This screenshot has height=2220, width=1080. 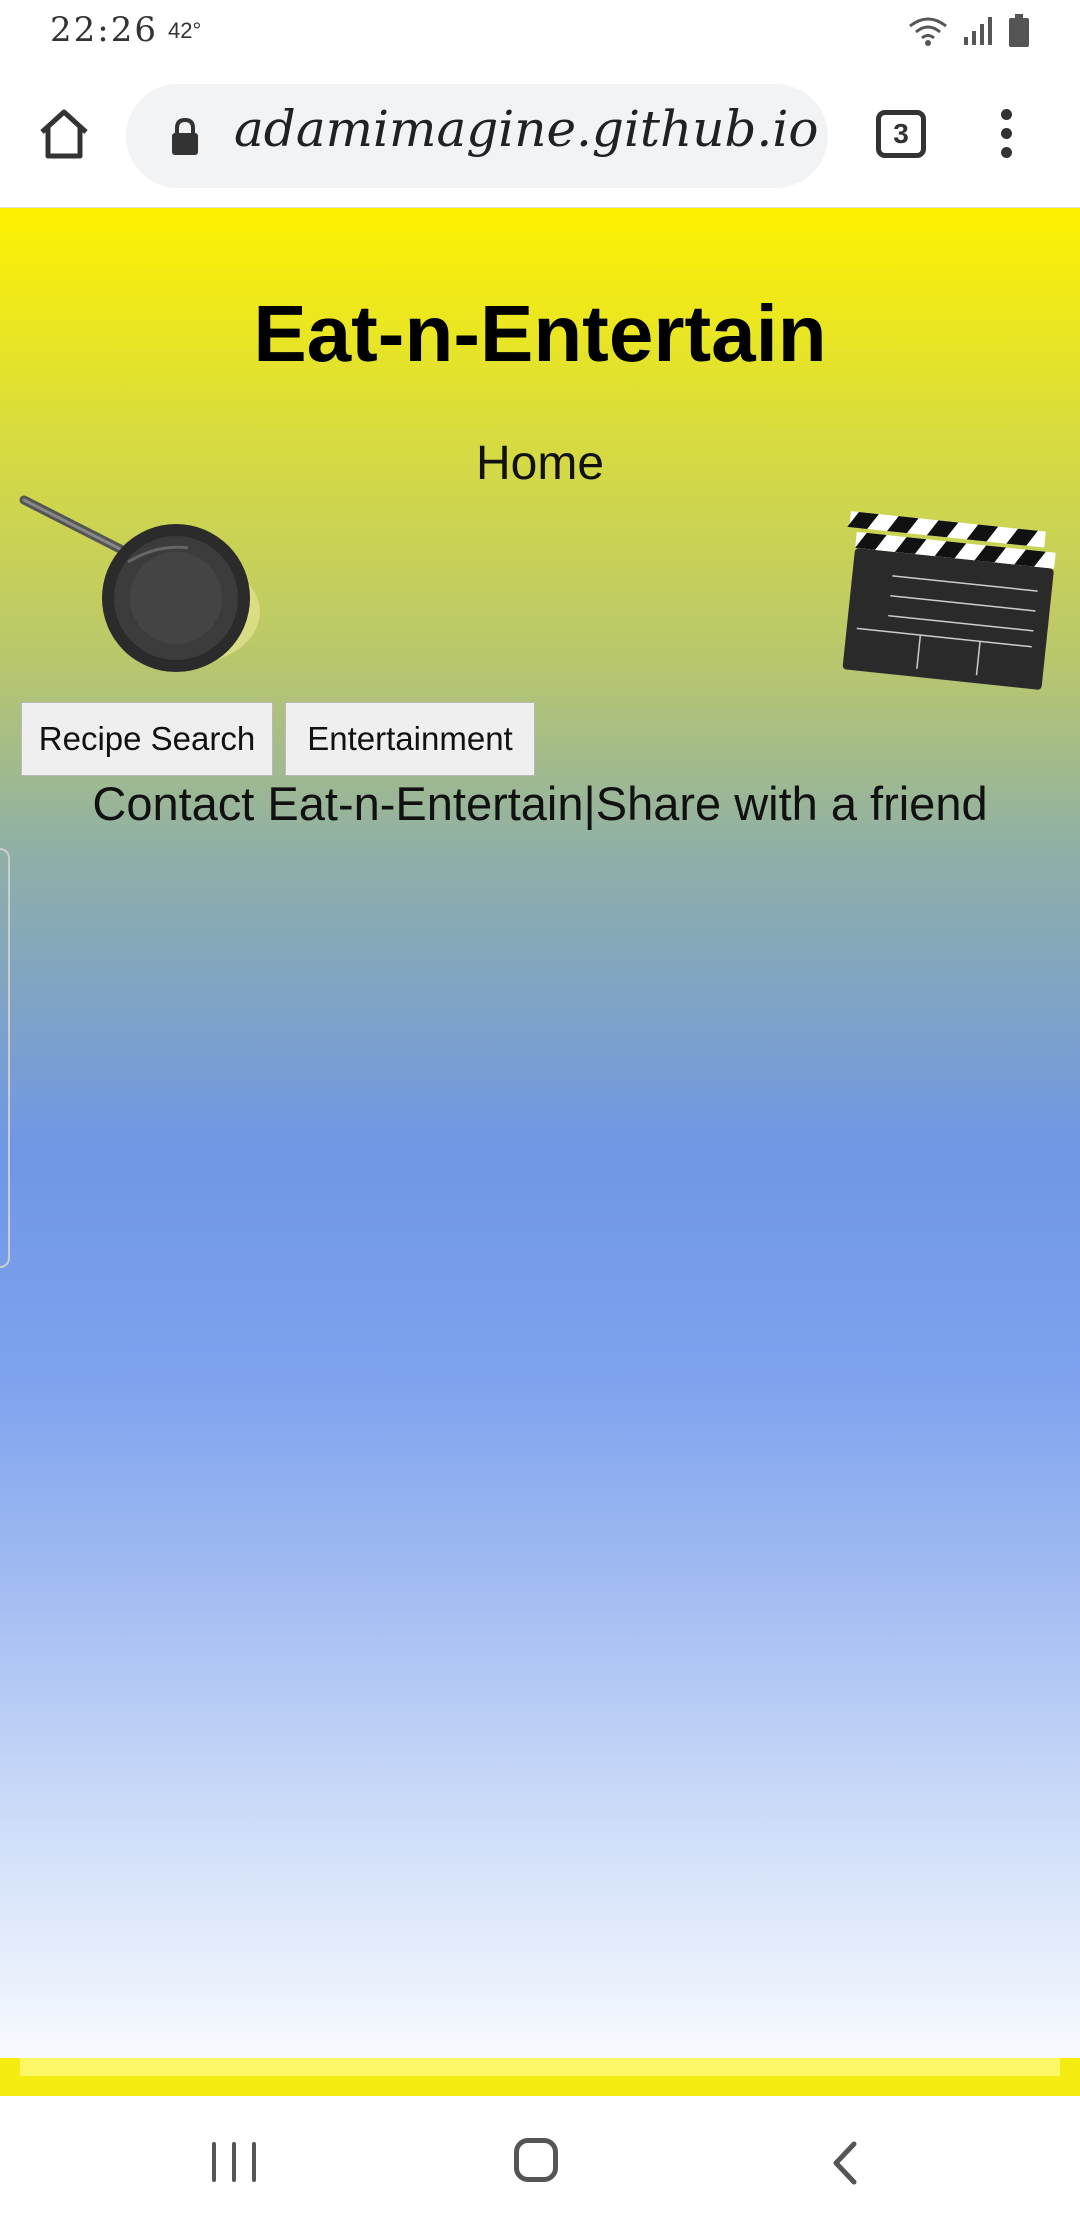 I want to click on battery-icon, so click(x=1019, y=30).